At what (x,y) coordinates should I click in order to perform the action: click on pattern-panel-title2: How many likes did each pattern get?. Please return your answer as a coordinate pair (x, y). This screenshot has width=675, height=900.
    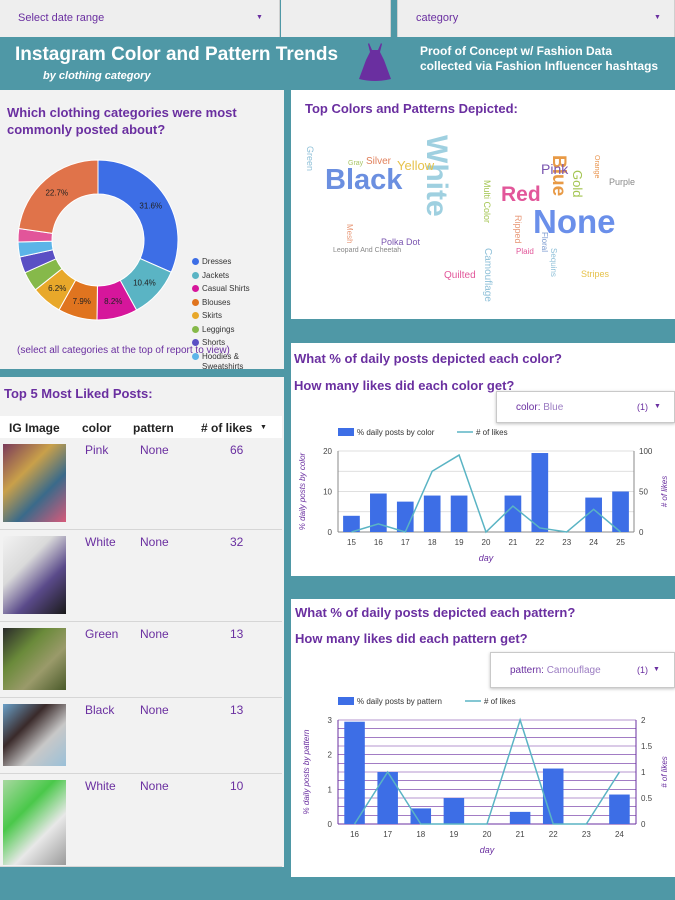
    Looking at the image, I should click on (411, 638).